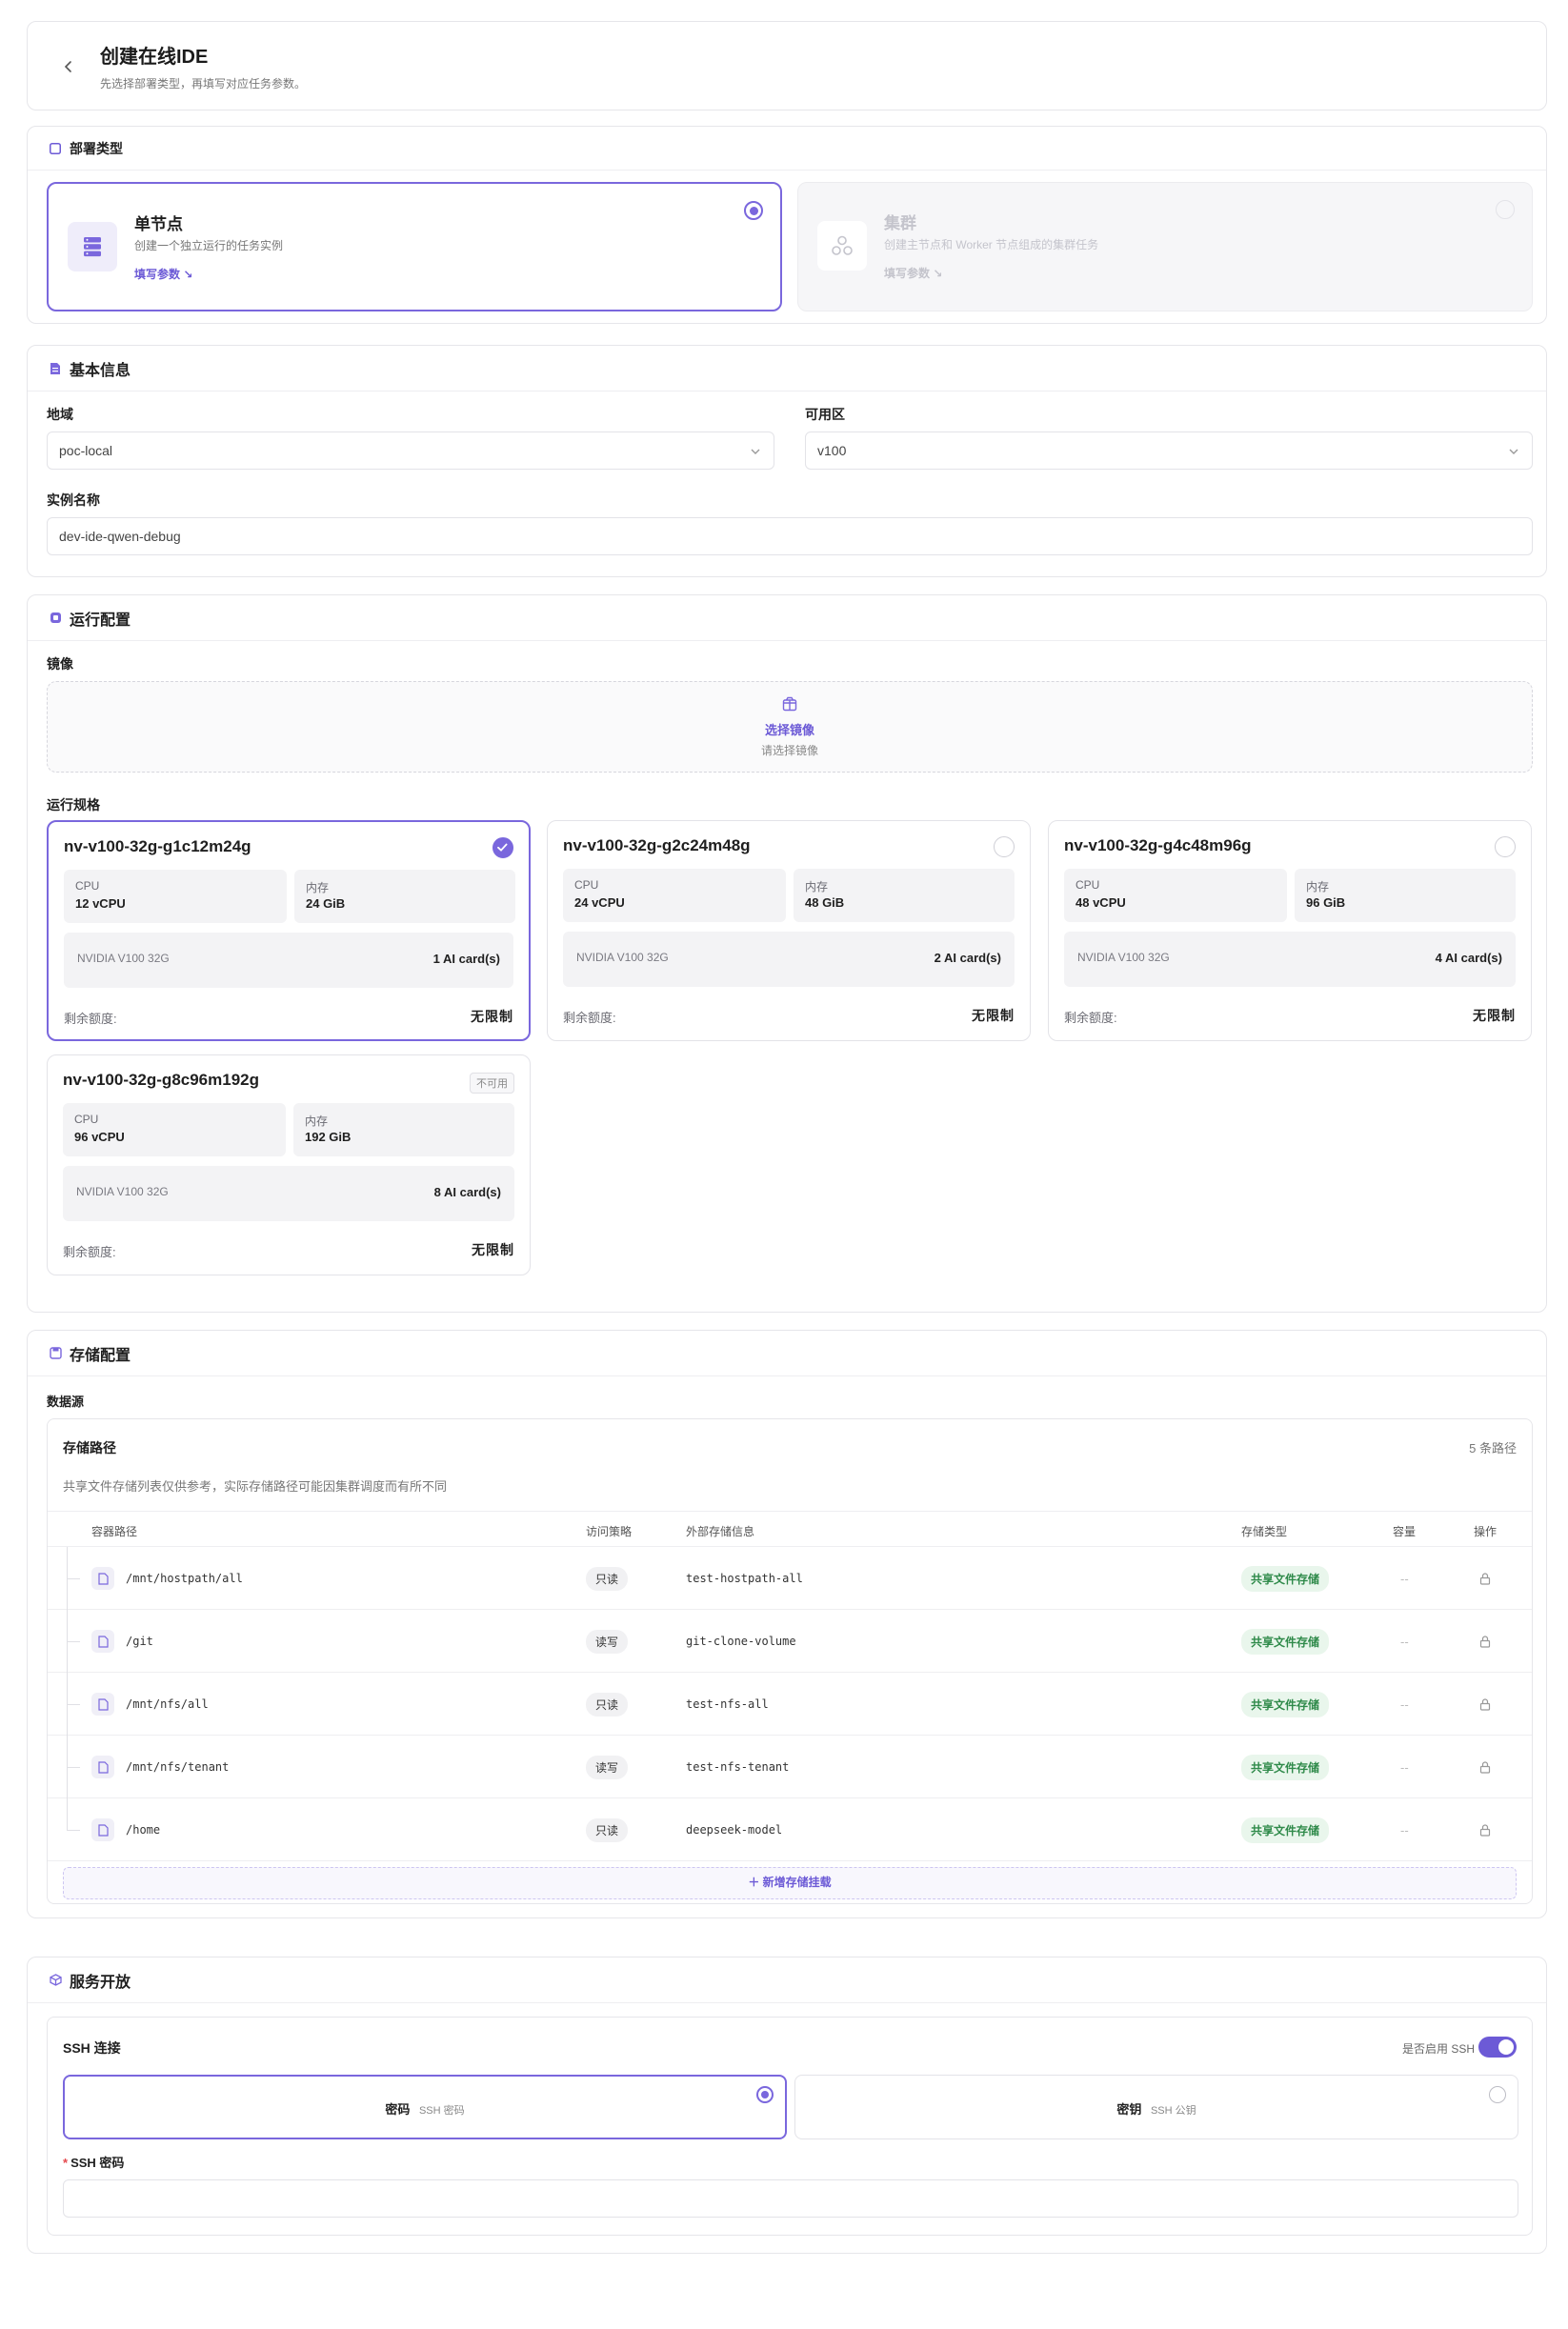 Image resolution: width=1568 pixels, height=2329 pixels. Describe the element at coordinates (1169, 451) in the screenshot. I see `zone-select: v100` at that location.